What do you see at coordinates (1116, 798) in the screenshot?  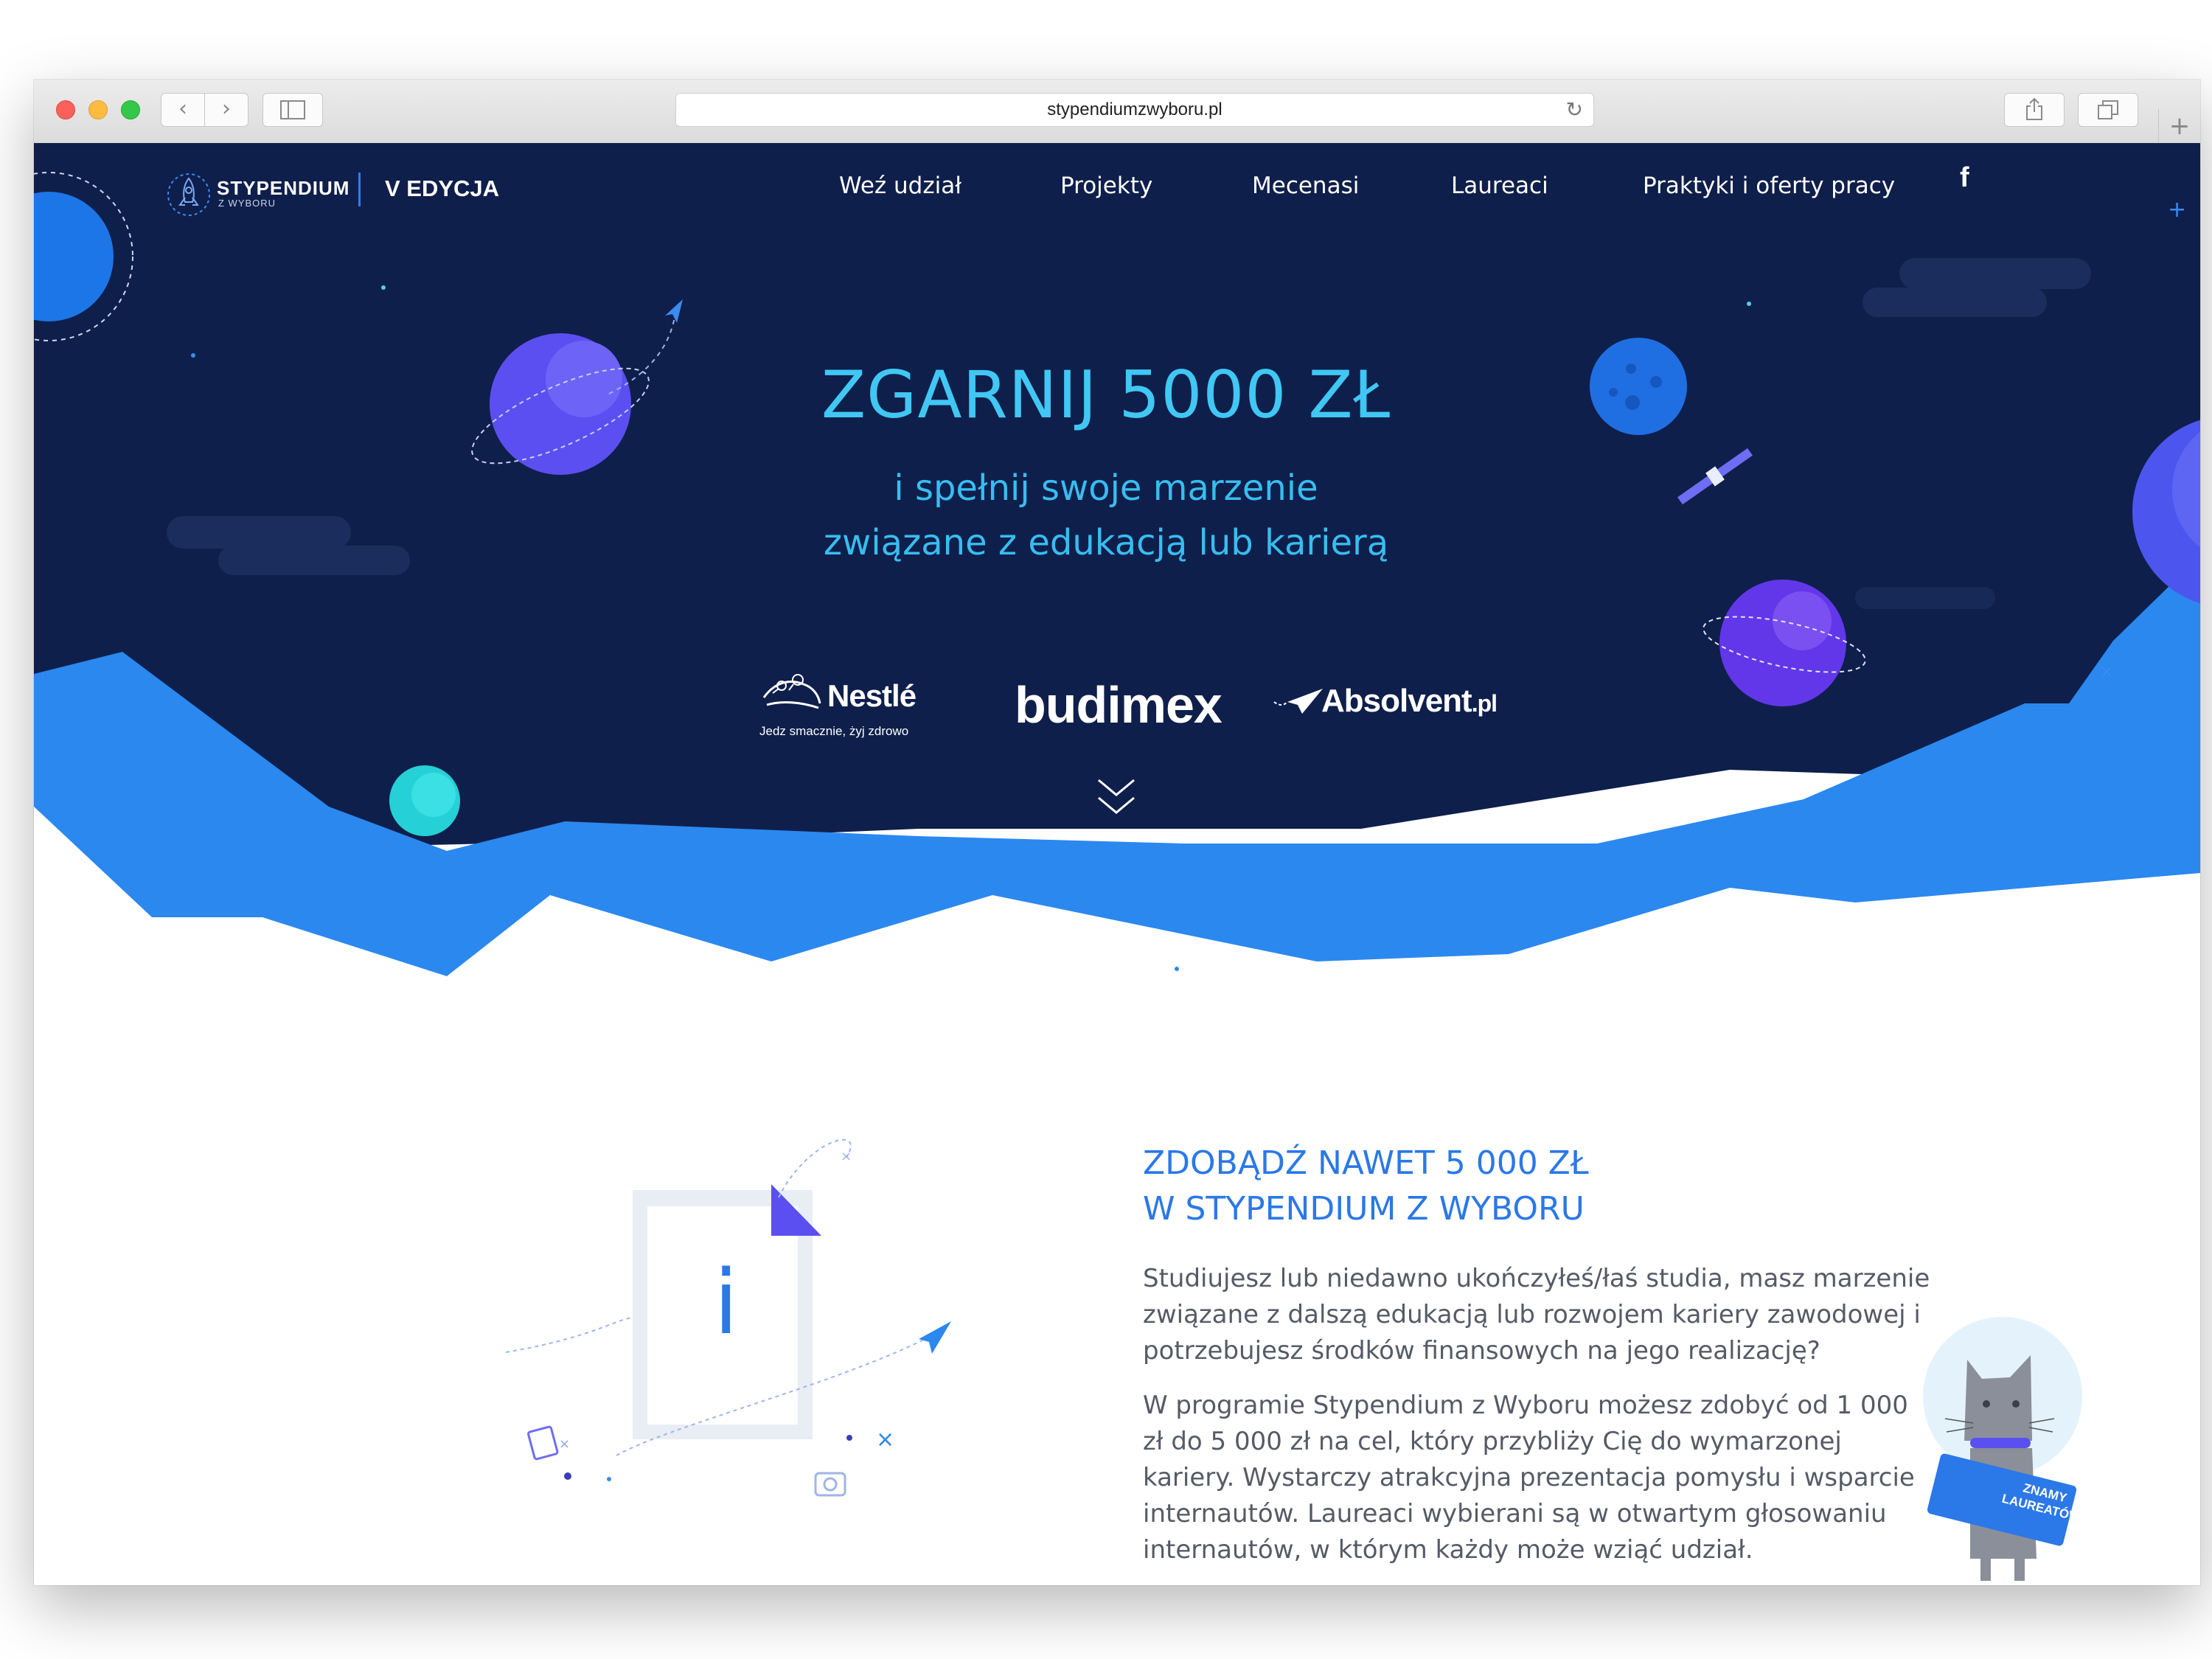 I see `scroll-down-chevron-icon` at bounding box center [1116, 798].